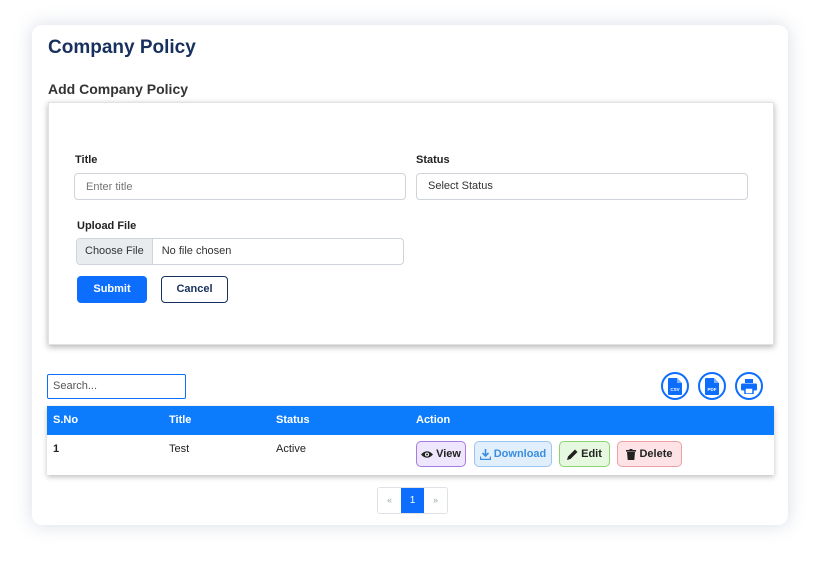 The image size is (819, 561). Describe the element at coordinates (196, 251) in the screenshot. I see `file-name-text: No file chosen` at that location.